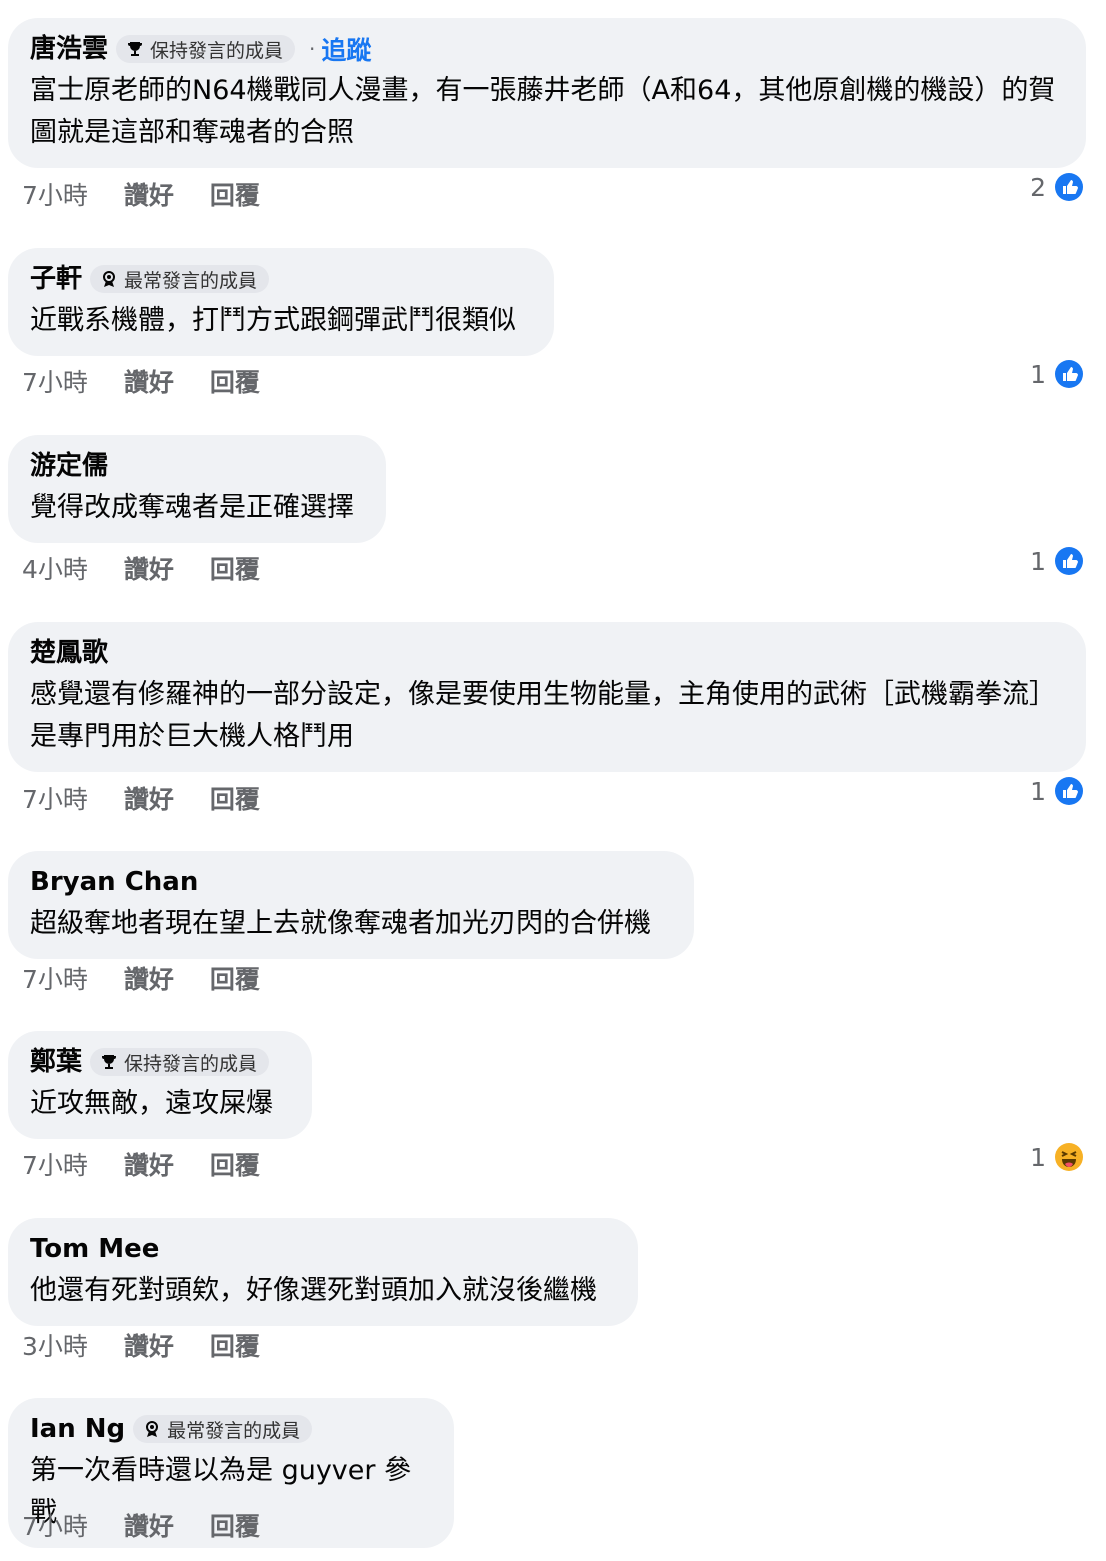 This screenshot has width=1106, height=1561. I want to click on comment-author: Ian Ng, so click(77, 1429).